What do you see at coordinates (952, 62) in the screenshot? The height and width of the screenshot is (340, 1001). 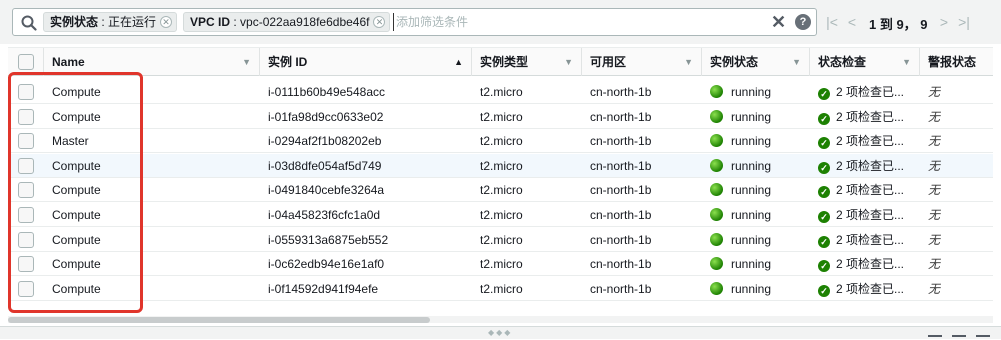 I see `column-header-label: 警报状态` at bounding box center [952, 62].